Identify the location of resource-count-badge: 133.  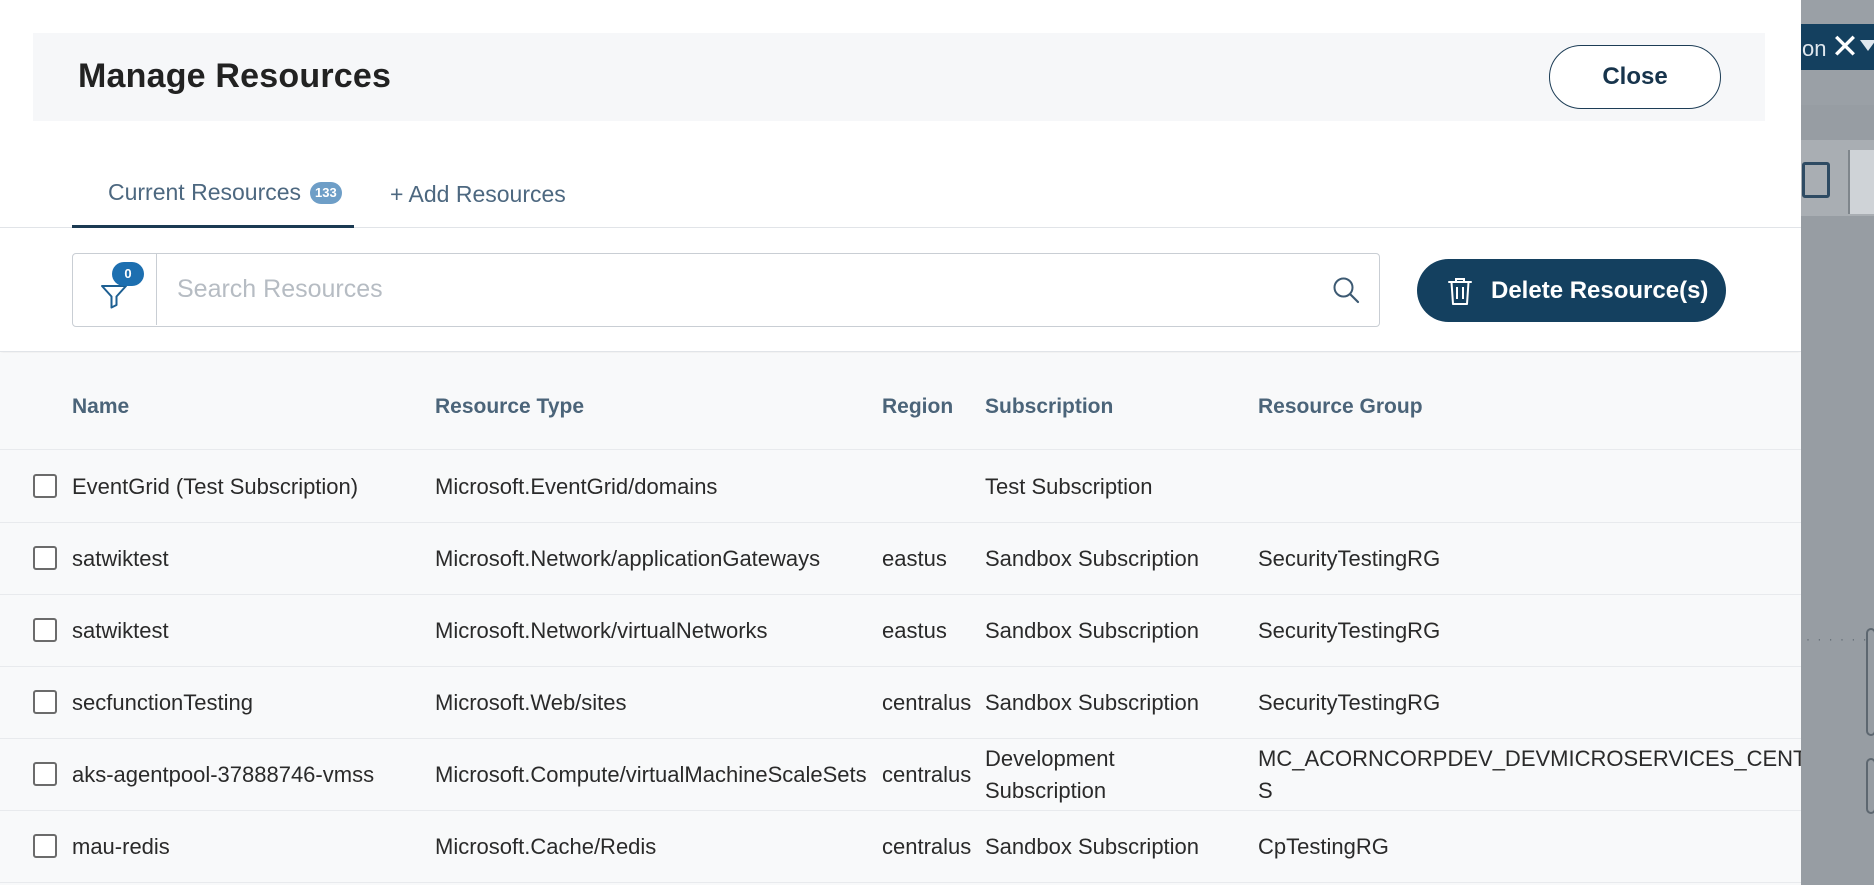
(326, 192).